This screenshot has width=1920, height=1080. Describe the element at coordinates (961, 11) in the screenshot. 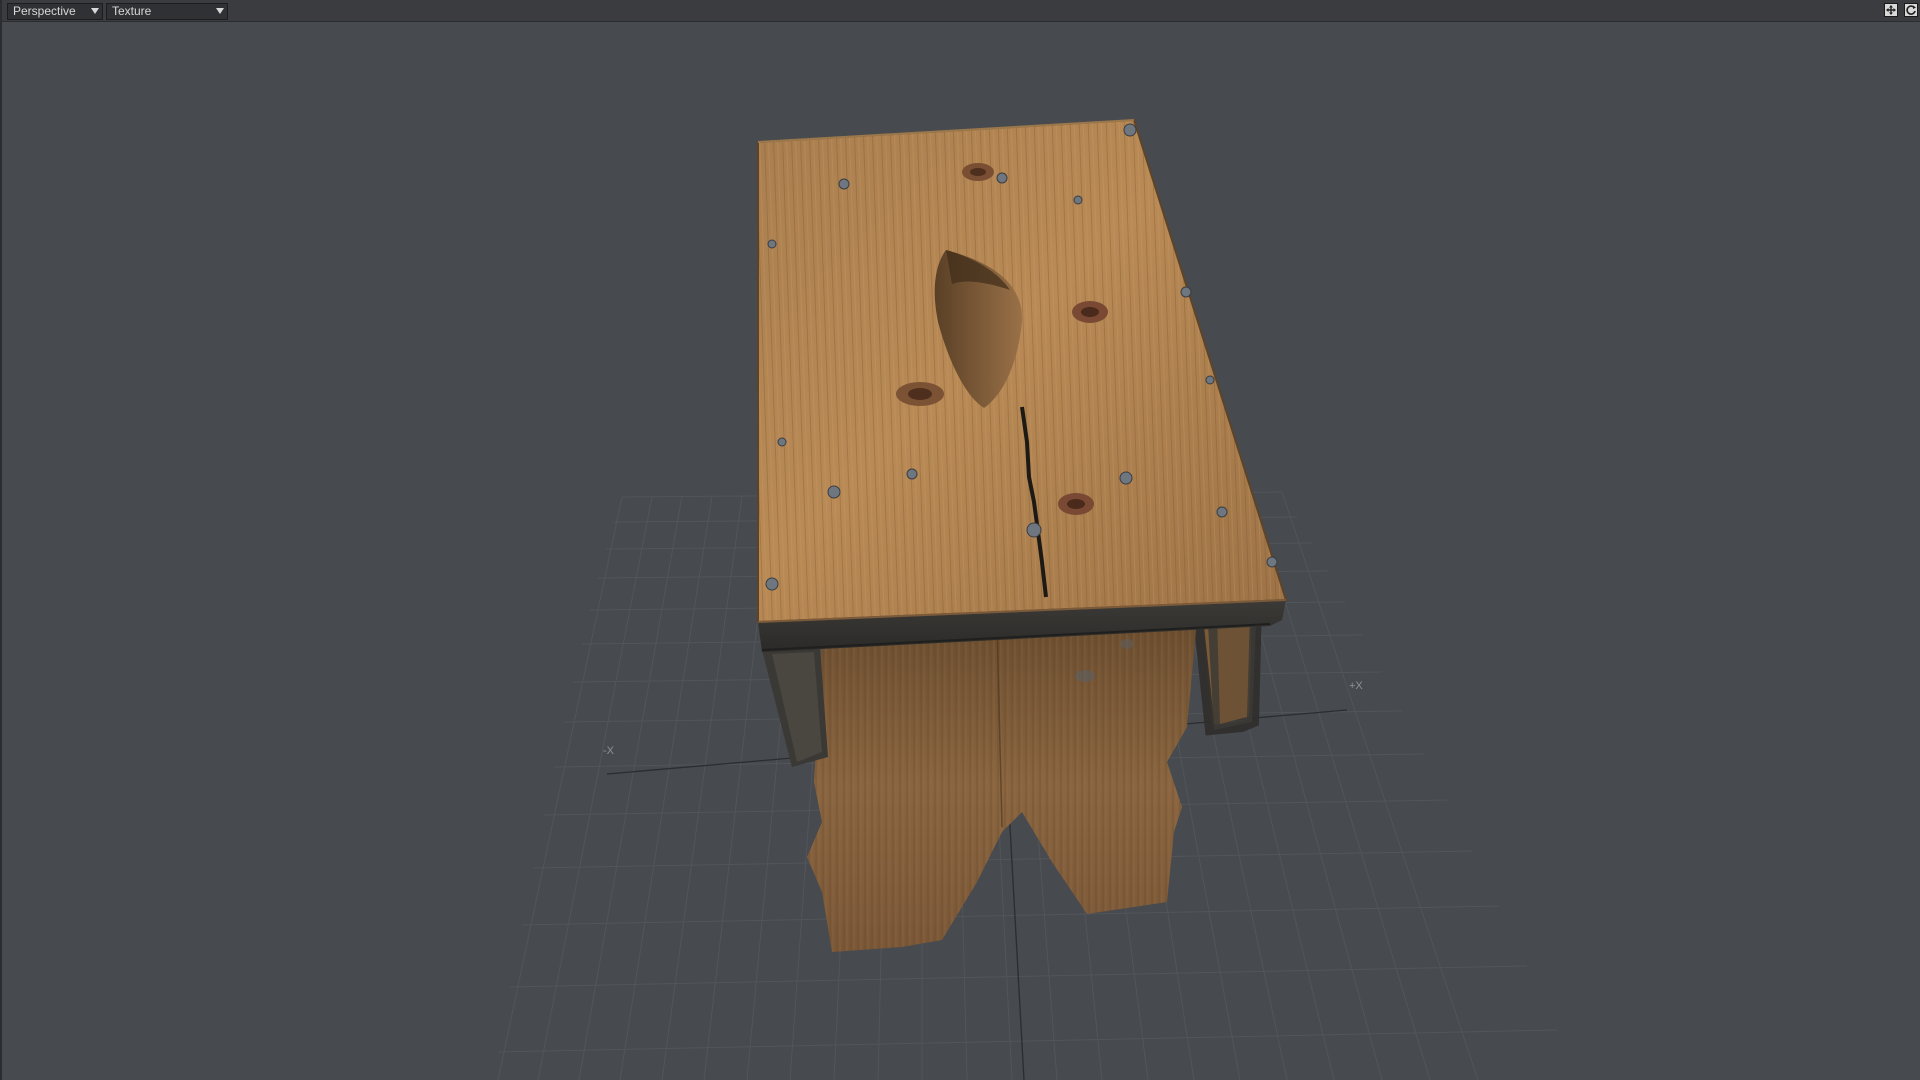

I see `viewport-toolbar: Perspective Texture` at that location.